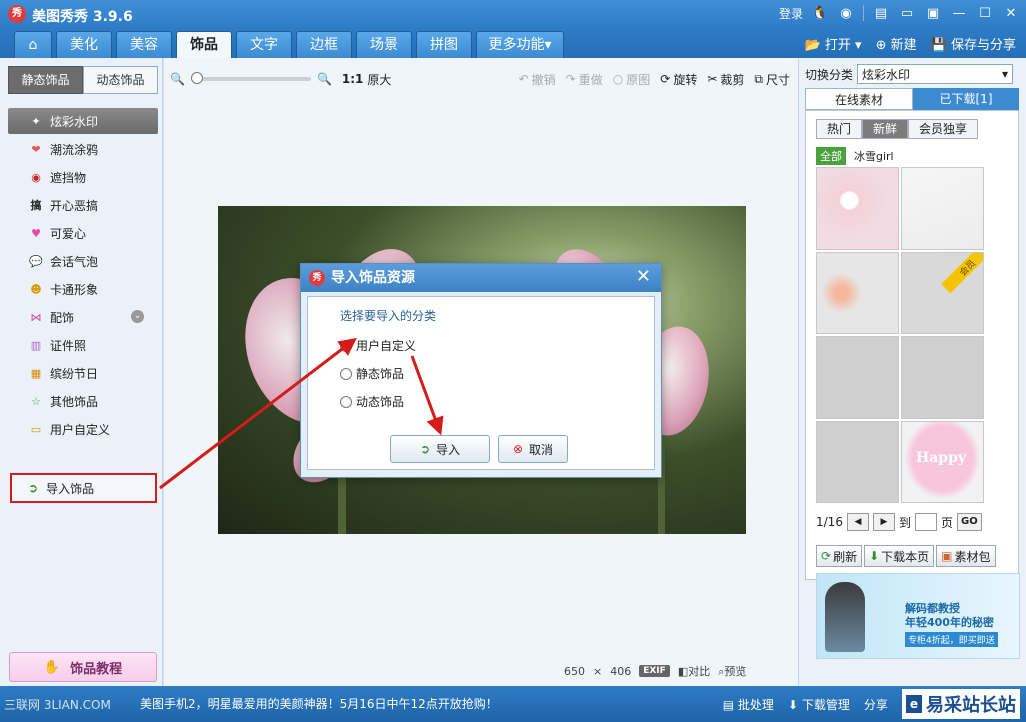 The height and width of the screenshot is (722, 1026). I want to click on category-item: ♥ 可爱心, so click(83, 233).